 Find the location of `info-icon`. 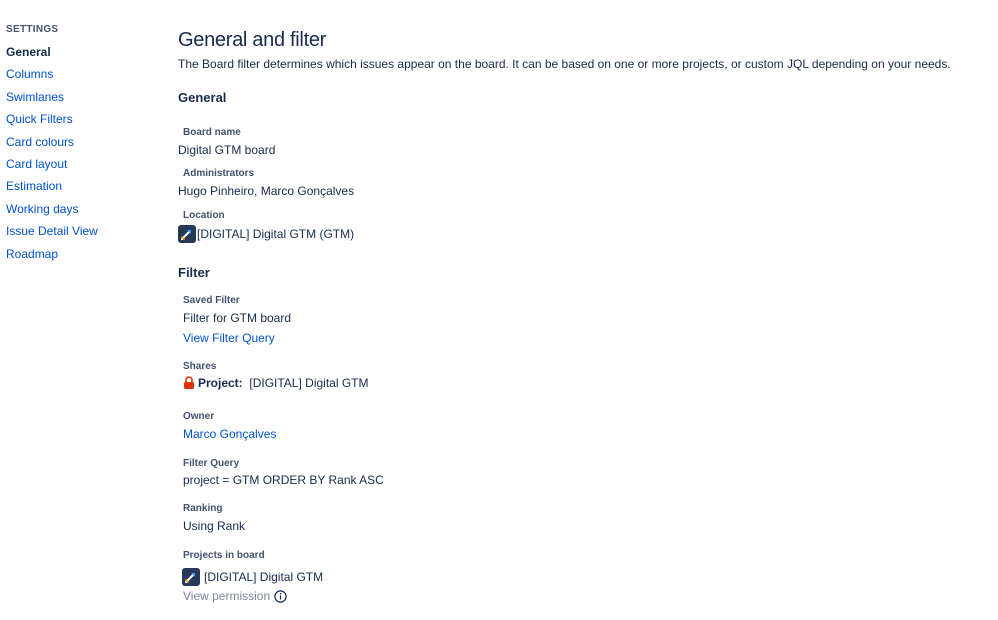

info-icon is located at coordinates (280, 598).